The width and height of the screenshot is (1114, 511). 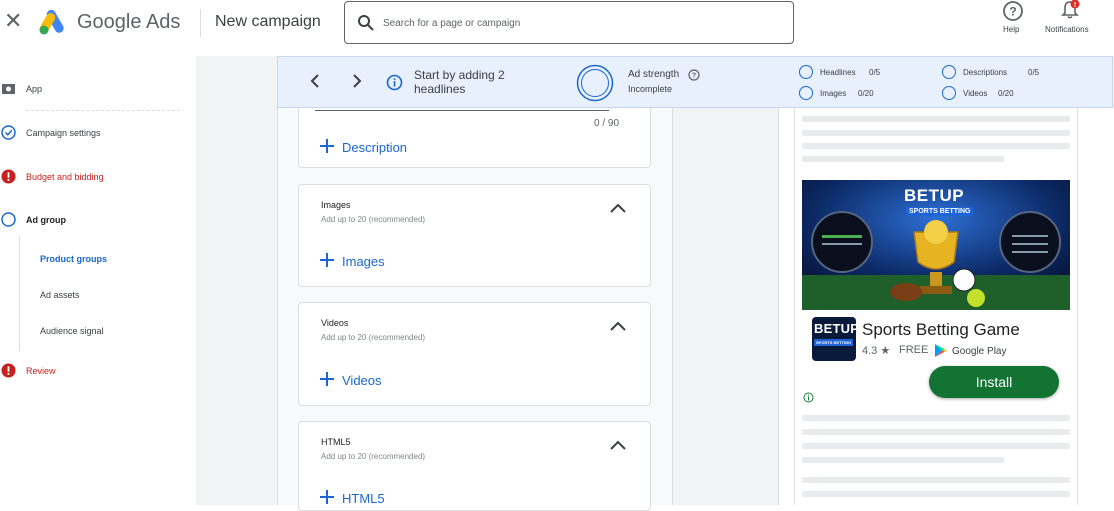 What do you see at coordinates (363, 498) in the screenshot?
I see `add-html5-label: HTML5` at bounding box center [363, 498].